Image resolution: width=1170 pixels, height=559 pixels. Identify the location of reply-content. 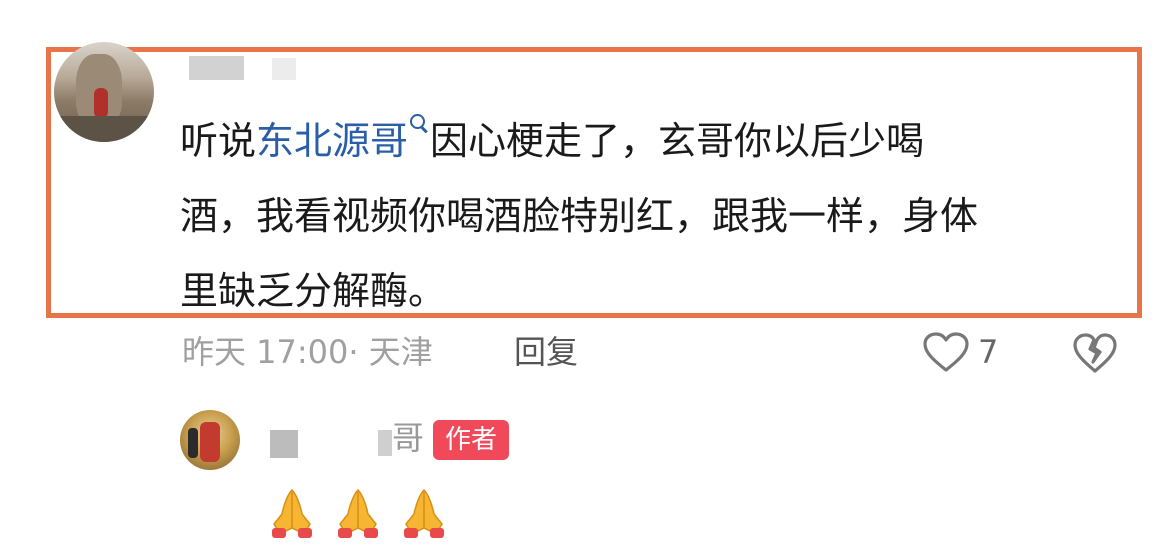
(358, 512).